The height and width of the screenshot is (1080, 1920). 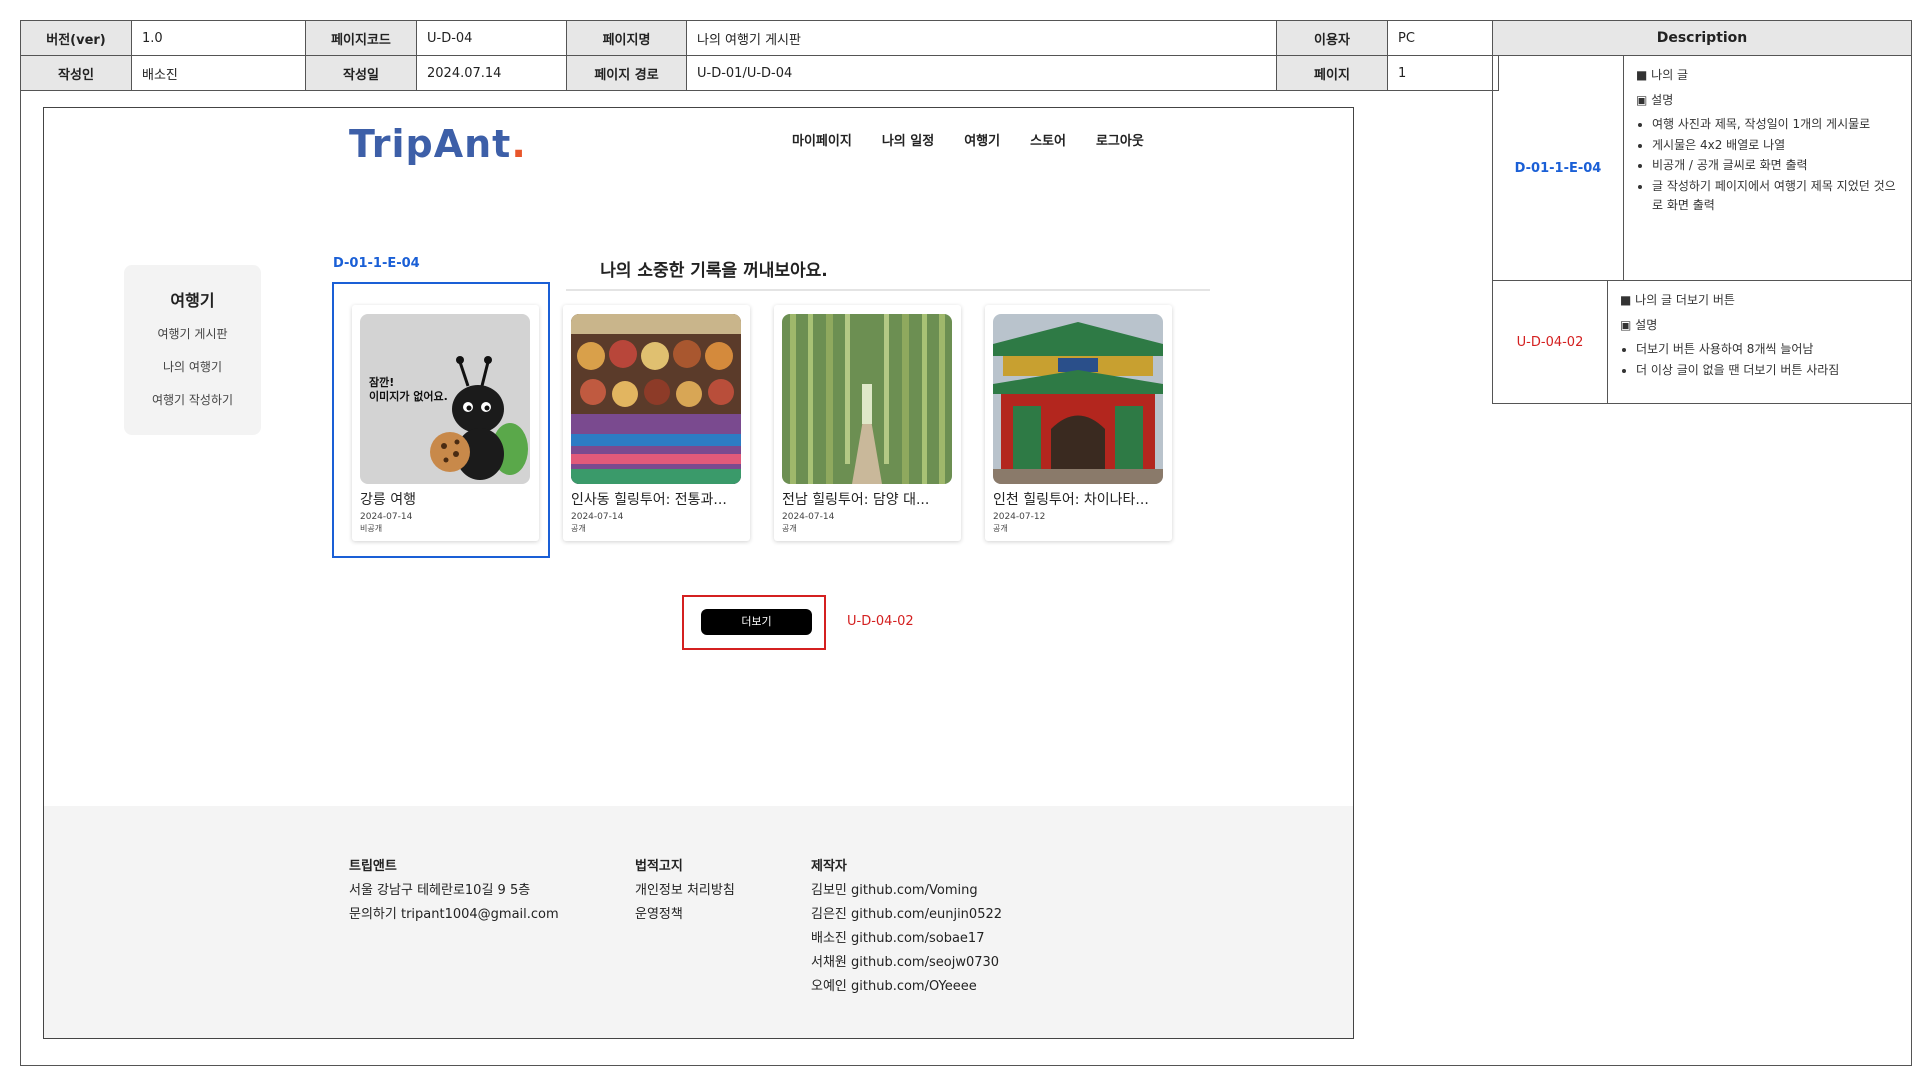 I want to click on post-card: 인천 힐링투어: 차이나타... 2024-07-12 공개, so click(x=1078, y=423).